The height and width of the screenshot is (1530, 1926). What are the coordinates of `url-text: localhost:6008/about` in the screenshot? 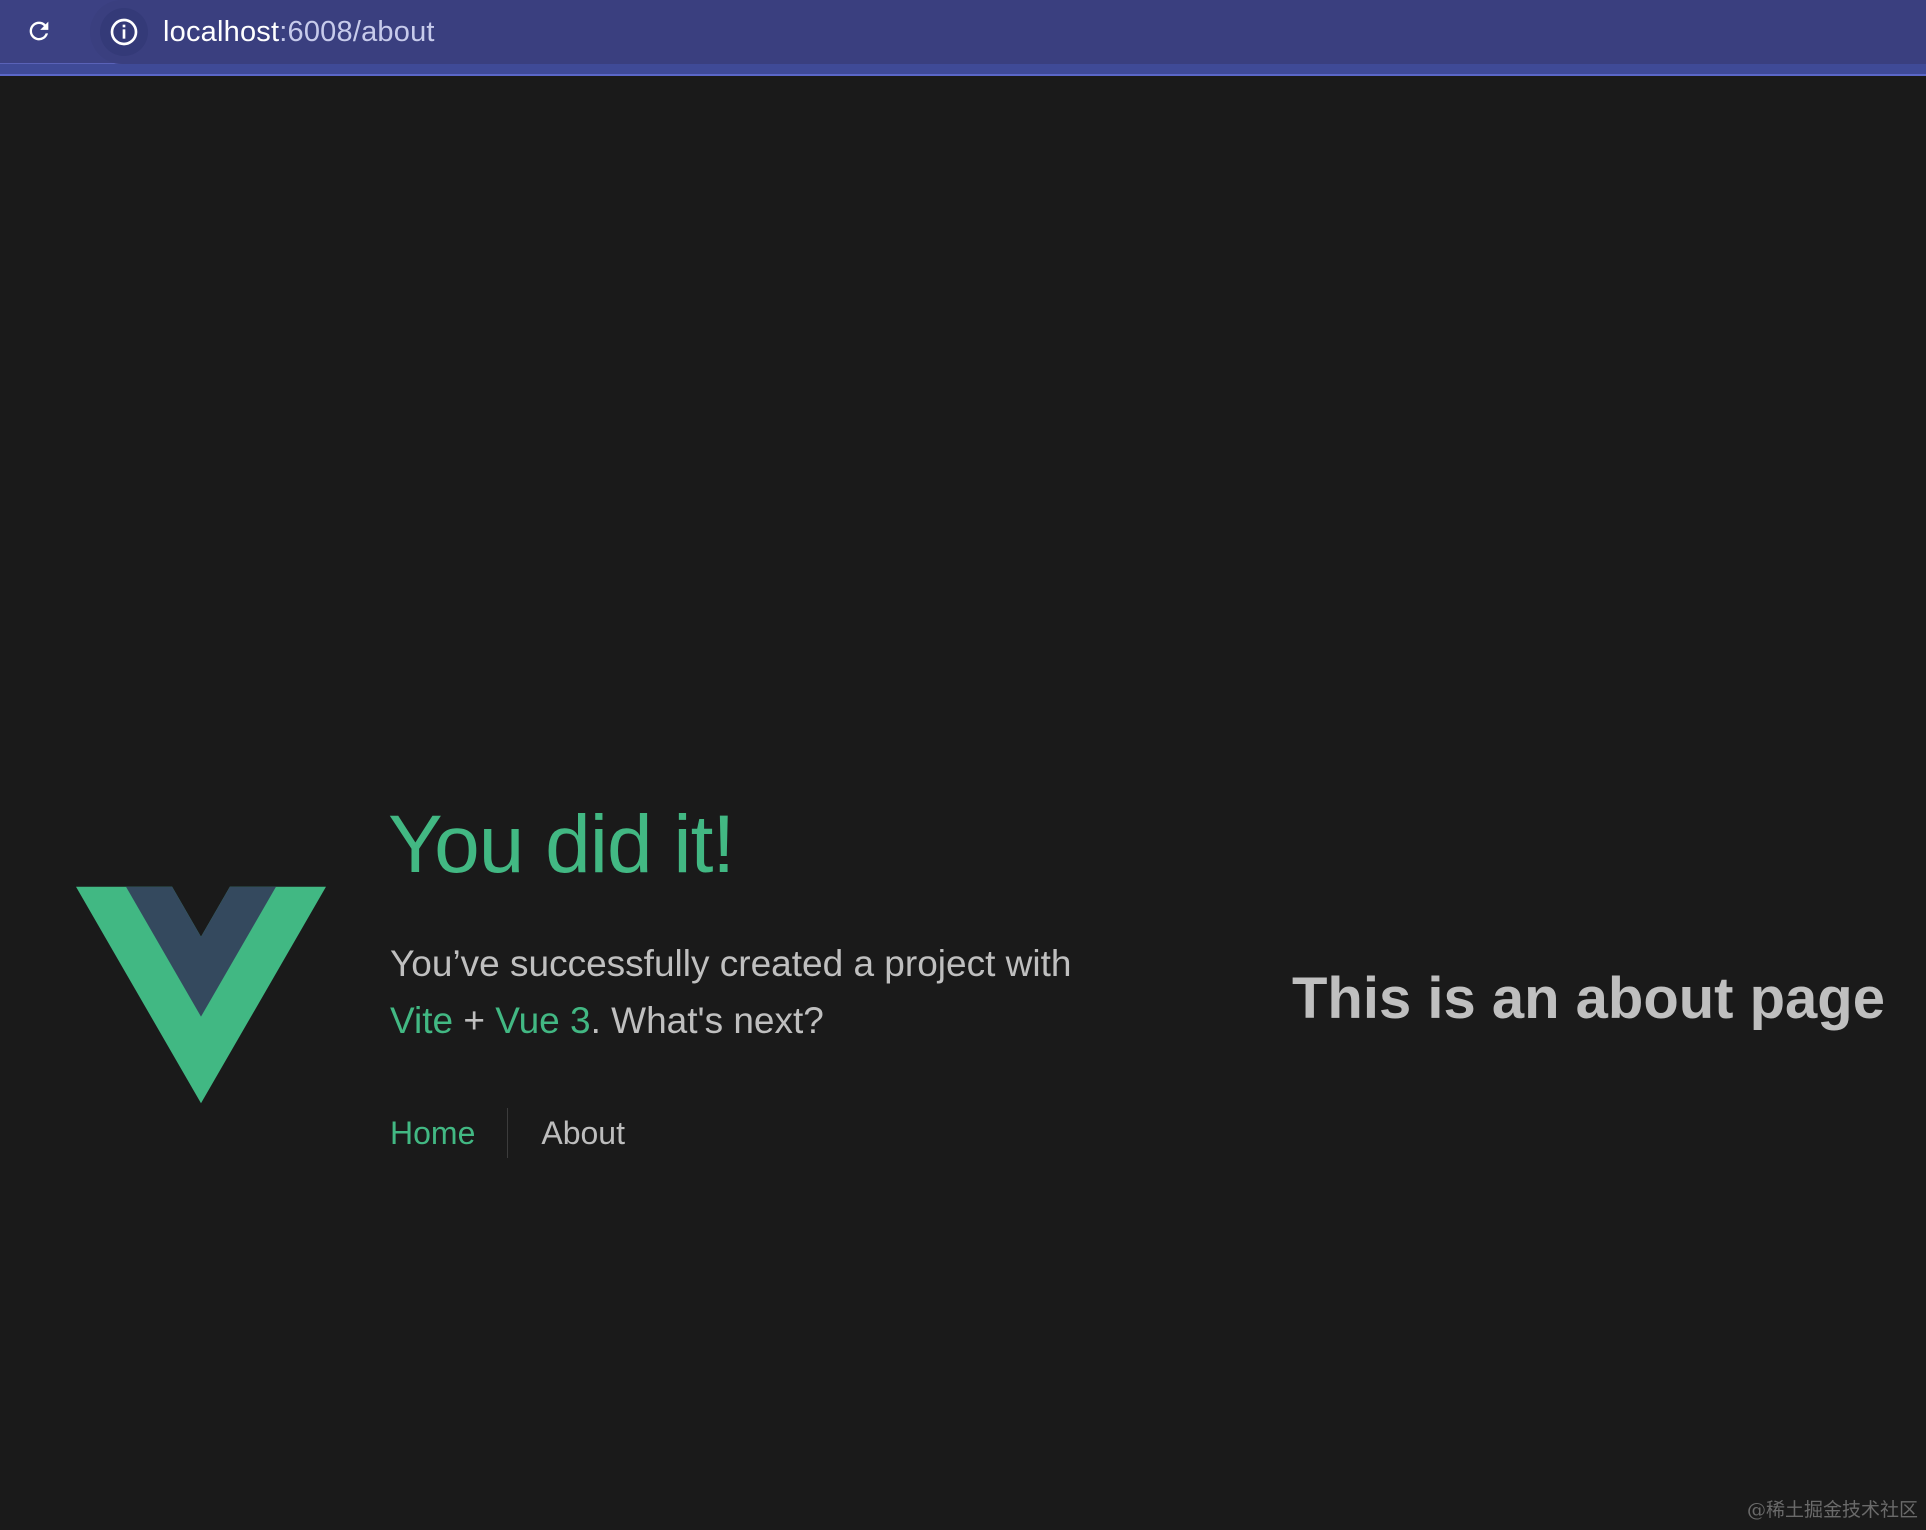 It's located at (299, 32).